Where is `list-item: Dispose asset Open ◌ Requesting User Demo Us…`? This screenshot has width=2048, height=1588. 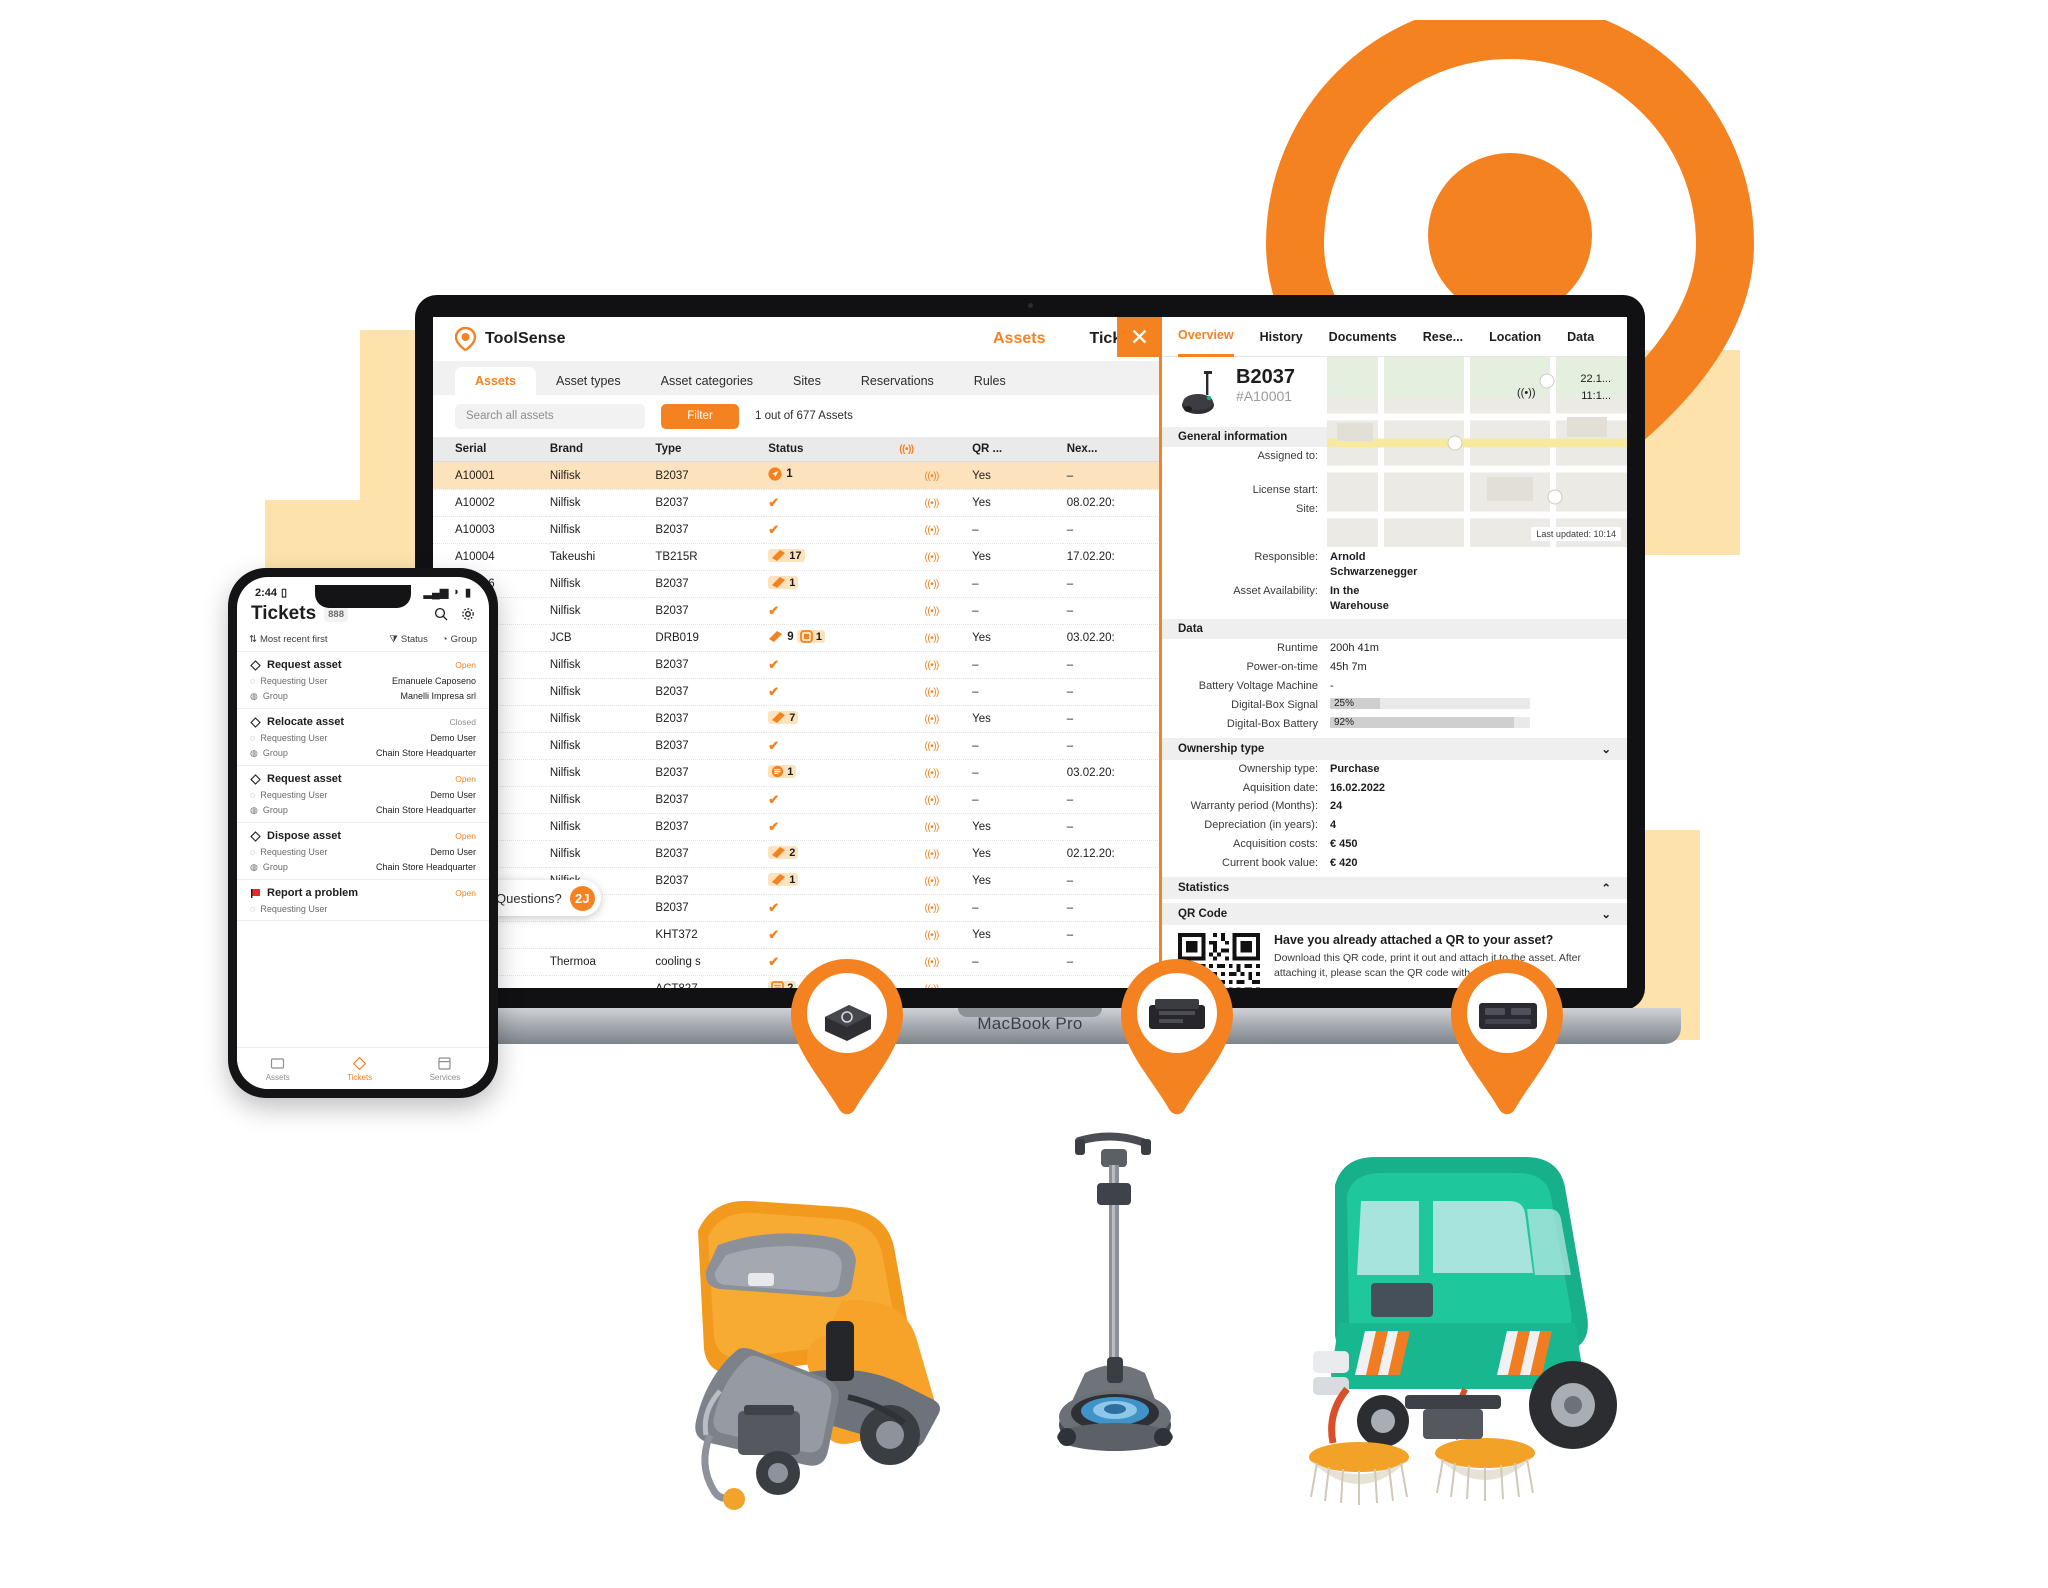
list-item: Dispose asset Open ◌ Requesting User Demo Us… is located at coordinates (363, 851).